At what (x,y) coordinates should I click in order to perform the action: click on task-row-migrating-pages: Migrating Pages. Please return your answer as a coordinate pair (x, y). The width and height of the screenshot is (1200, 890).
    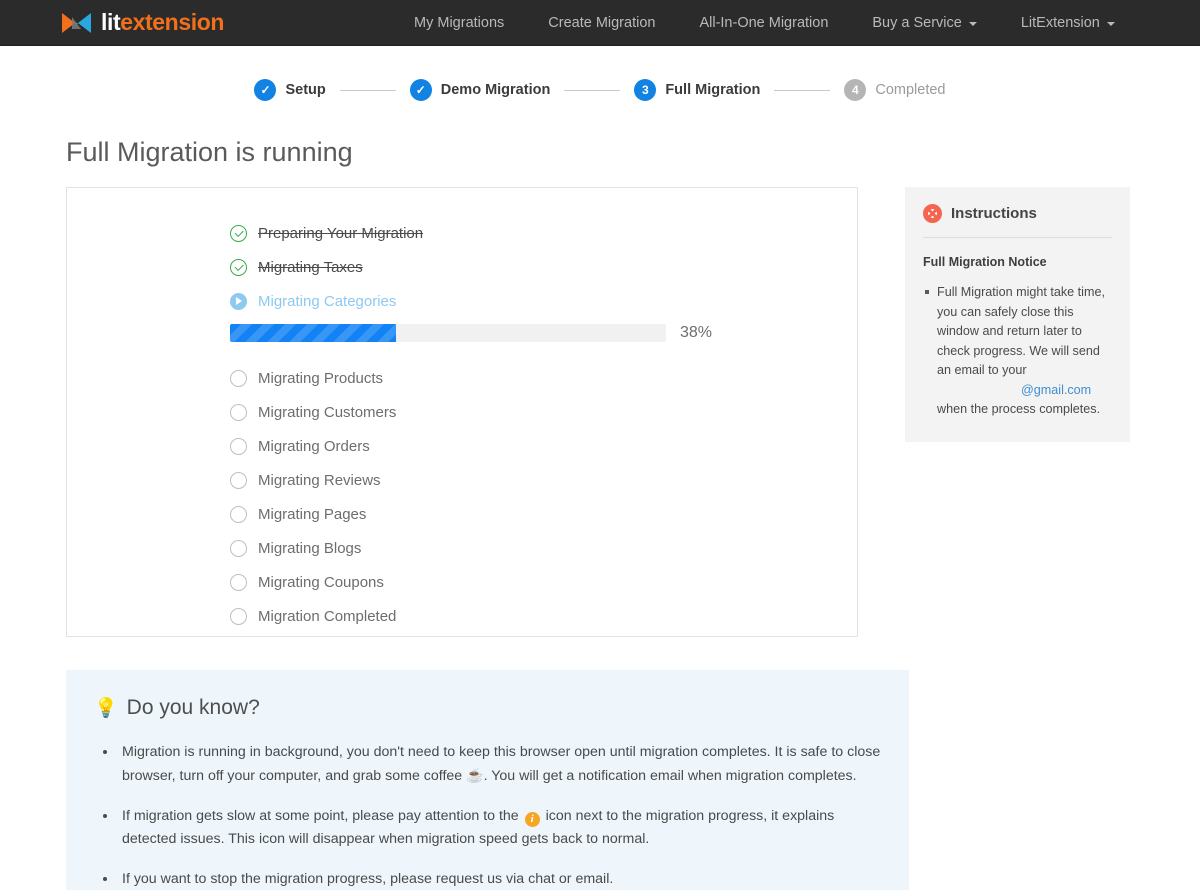
    Looking at the image, I should click on (543, 514).